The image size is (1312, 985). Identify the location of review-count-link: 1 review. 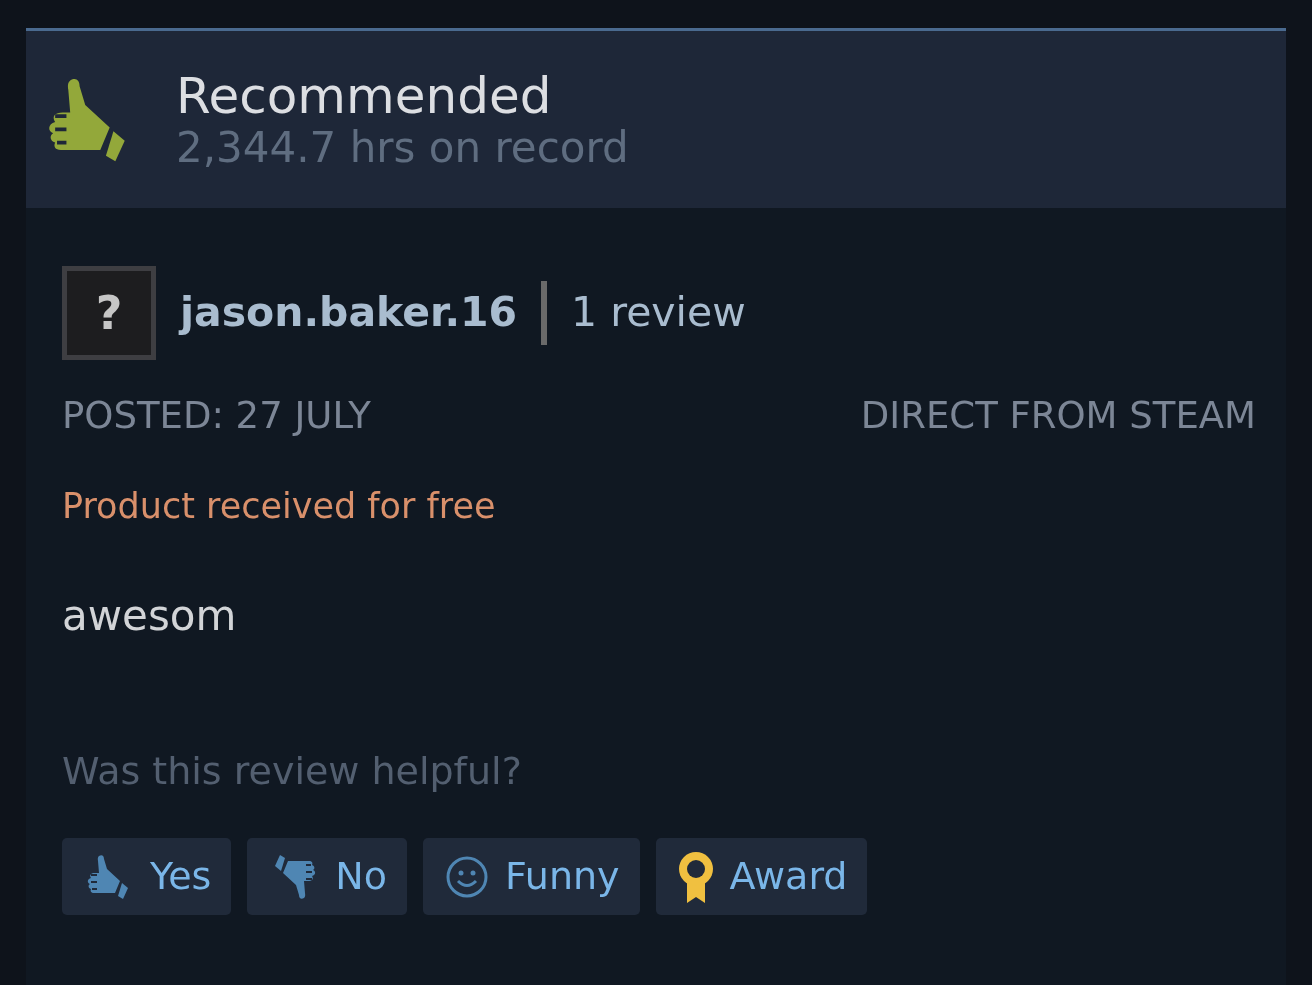
(658, 313).